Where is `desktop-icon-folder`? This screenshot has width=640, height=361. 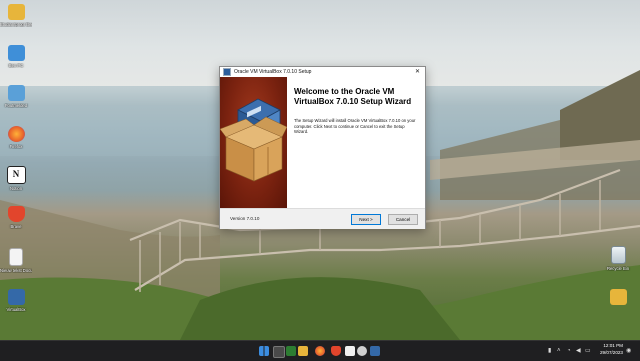 desktop-icon-folder is located at coordinates (618, 297).